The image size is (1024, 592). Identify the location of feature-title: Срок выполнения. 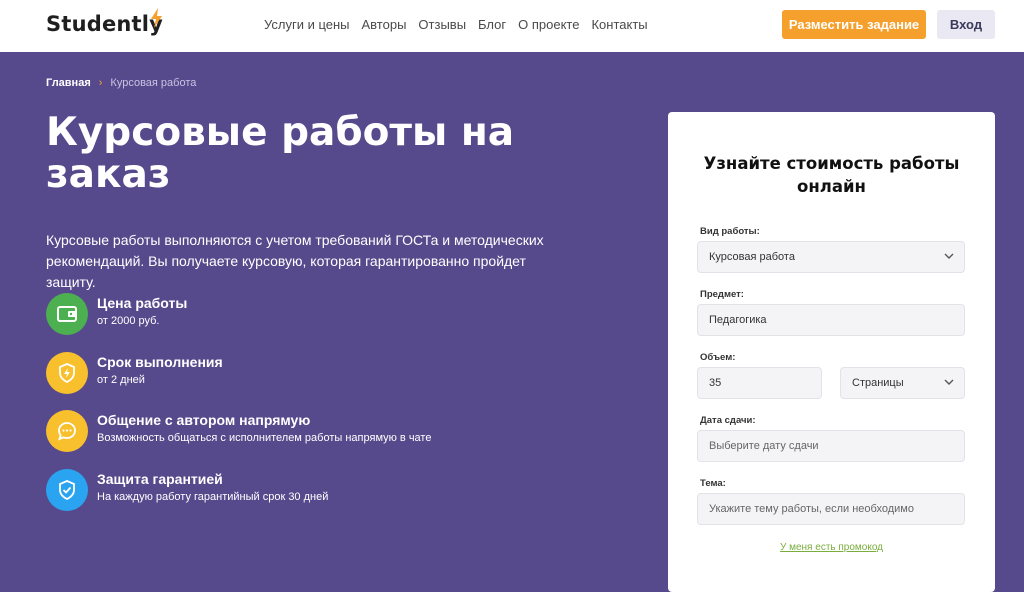
(160, 362).